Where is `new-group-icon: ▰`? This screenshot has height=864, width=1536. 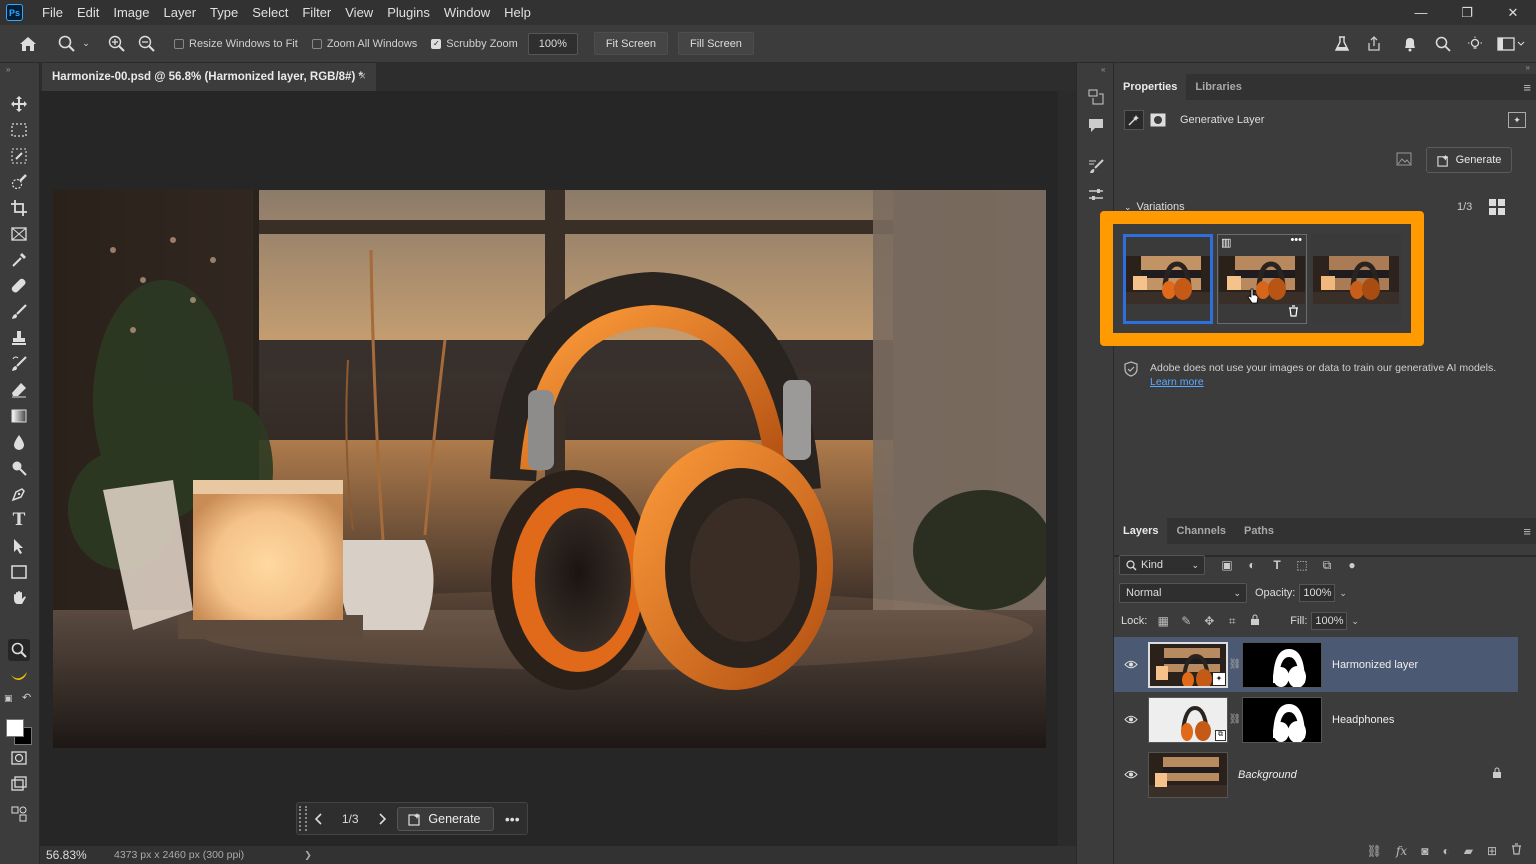
new-group-icon: ▰ is located at coordinates (1468, 851).